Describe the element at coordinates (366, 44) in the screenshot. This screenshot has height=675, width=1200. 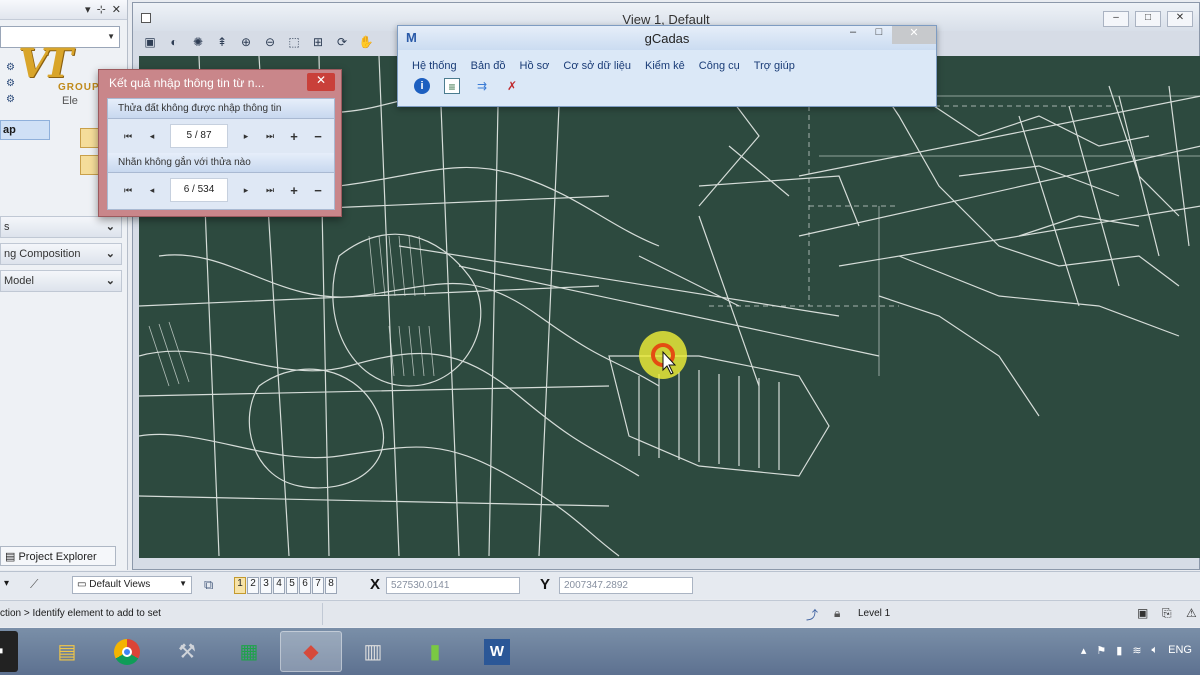
I see `hand-pan-icon: ✋` at that location.